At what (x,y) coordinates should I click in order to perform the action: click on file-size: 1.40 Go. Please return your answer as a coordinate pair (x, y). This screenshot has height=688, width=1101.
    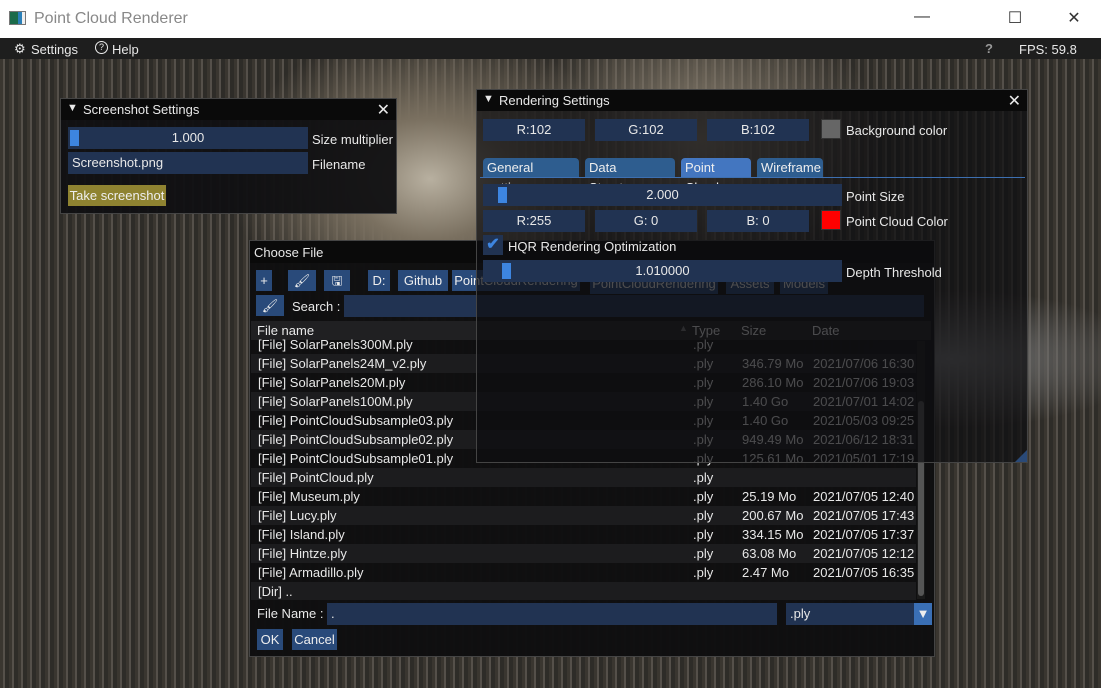
    Looking at the image, I should click on (765, 420).